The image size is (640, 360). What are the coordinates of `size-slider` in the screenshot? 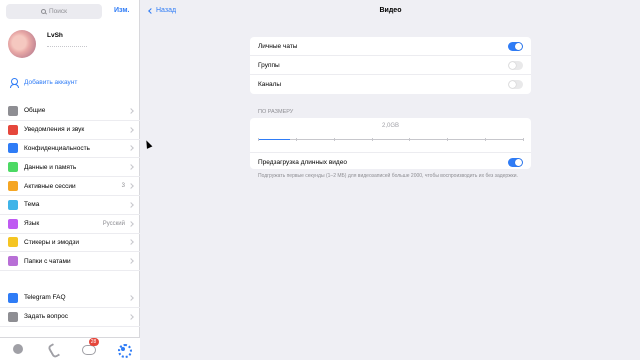 It's located at (391, 140).